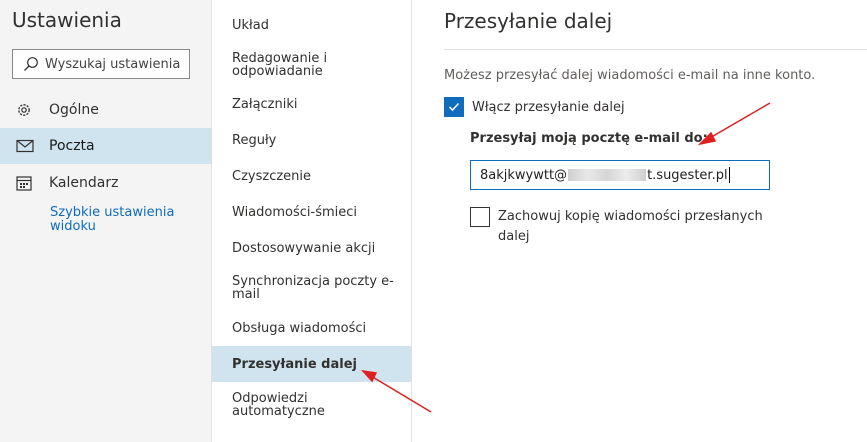  What do you see at coordinates (311, 288) in the screenshot?
I see `category-sync-email: Synchronizacja poczty e-mail` at bounding box center [311, 288].